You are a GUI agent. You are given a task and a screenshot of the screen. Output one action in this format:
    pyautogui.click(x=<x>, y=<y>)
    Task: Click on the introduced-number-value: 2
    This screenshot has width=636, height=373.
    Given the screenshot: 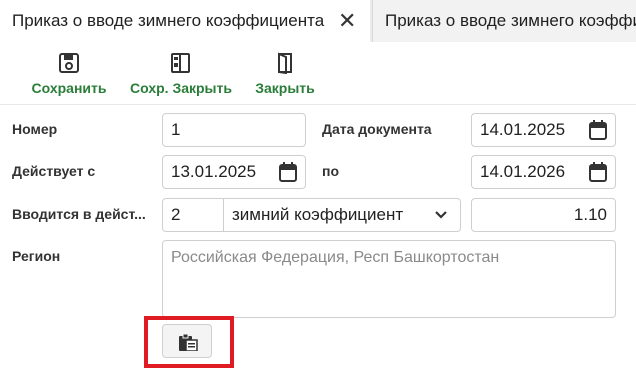 What is the action you would take?
    pyautogui.click(x=176, y=214)
    